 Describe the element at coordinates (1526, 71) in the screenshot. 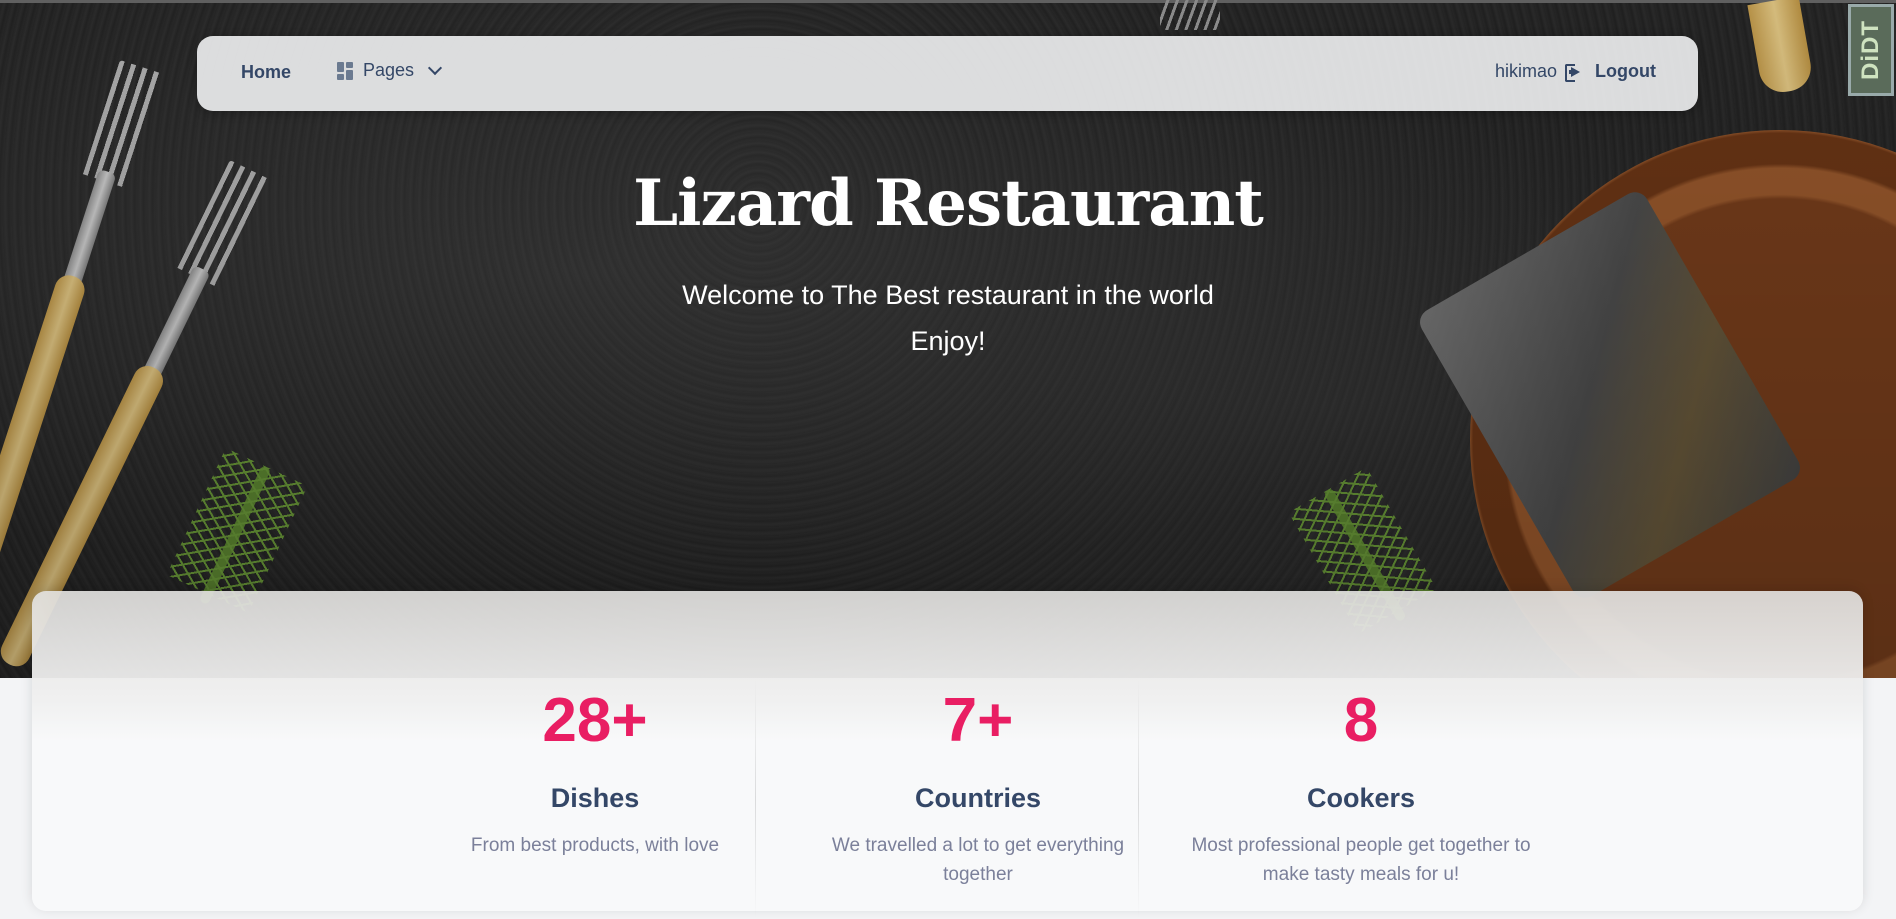

I see `username-label: hikimao` at that location.